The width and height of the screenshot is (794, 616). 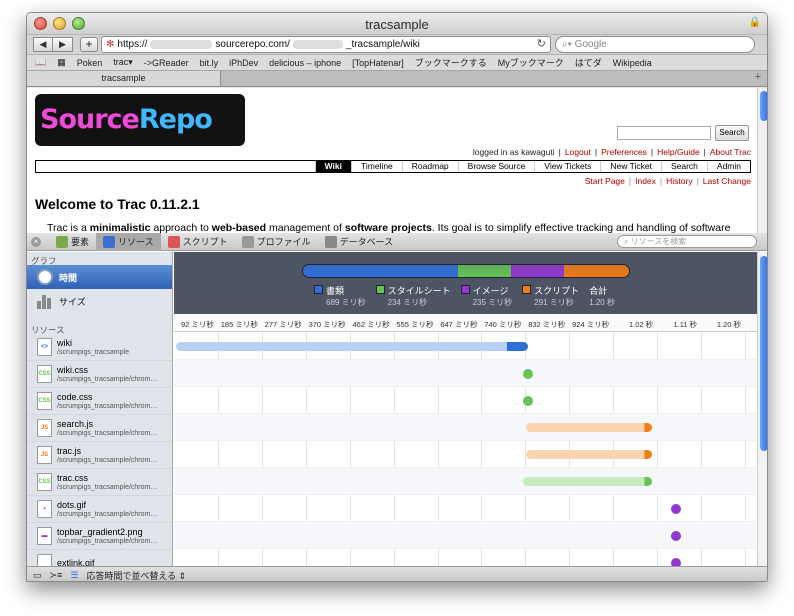 I want to click on page-heading: Welcome to Trac 0.11.2.1, so click(x=117, y=204).